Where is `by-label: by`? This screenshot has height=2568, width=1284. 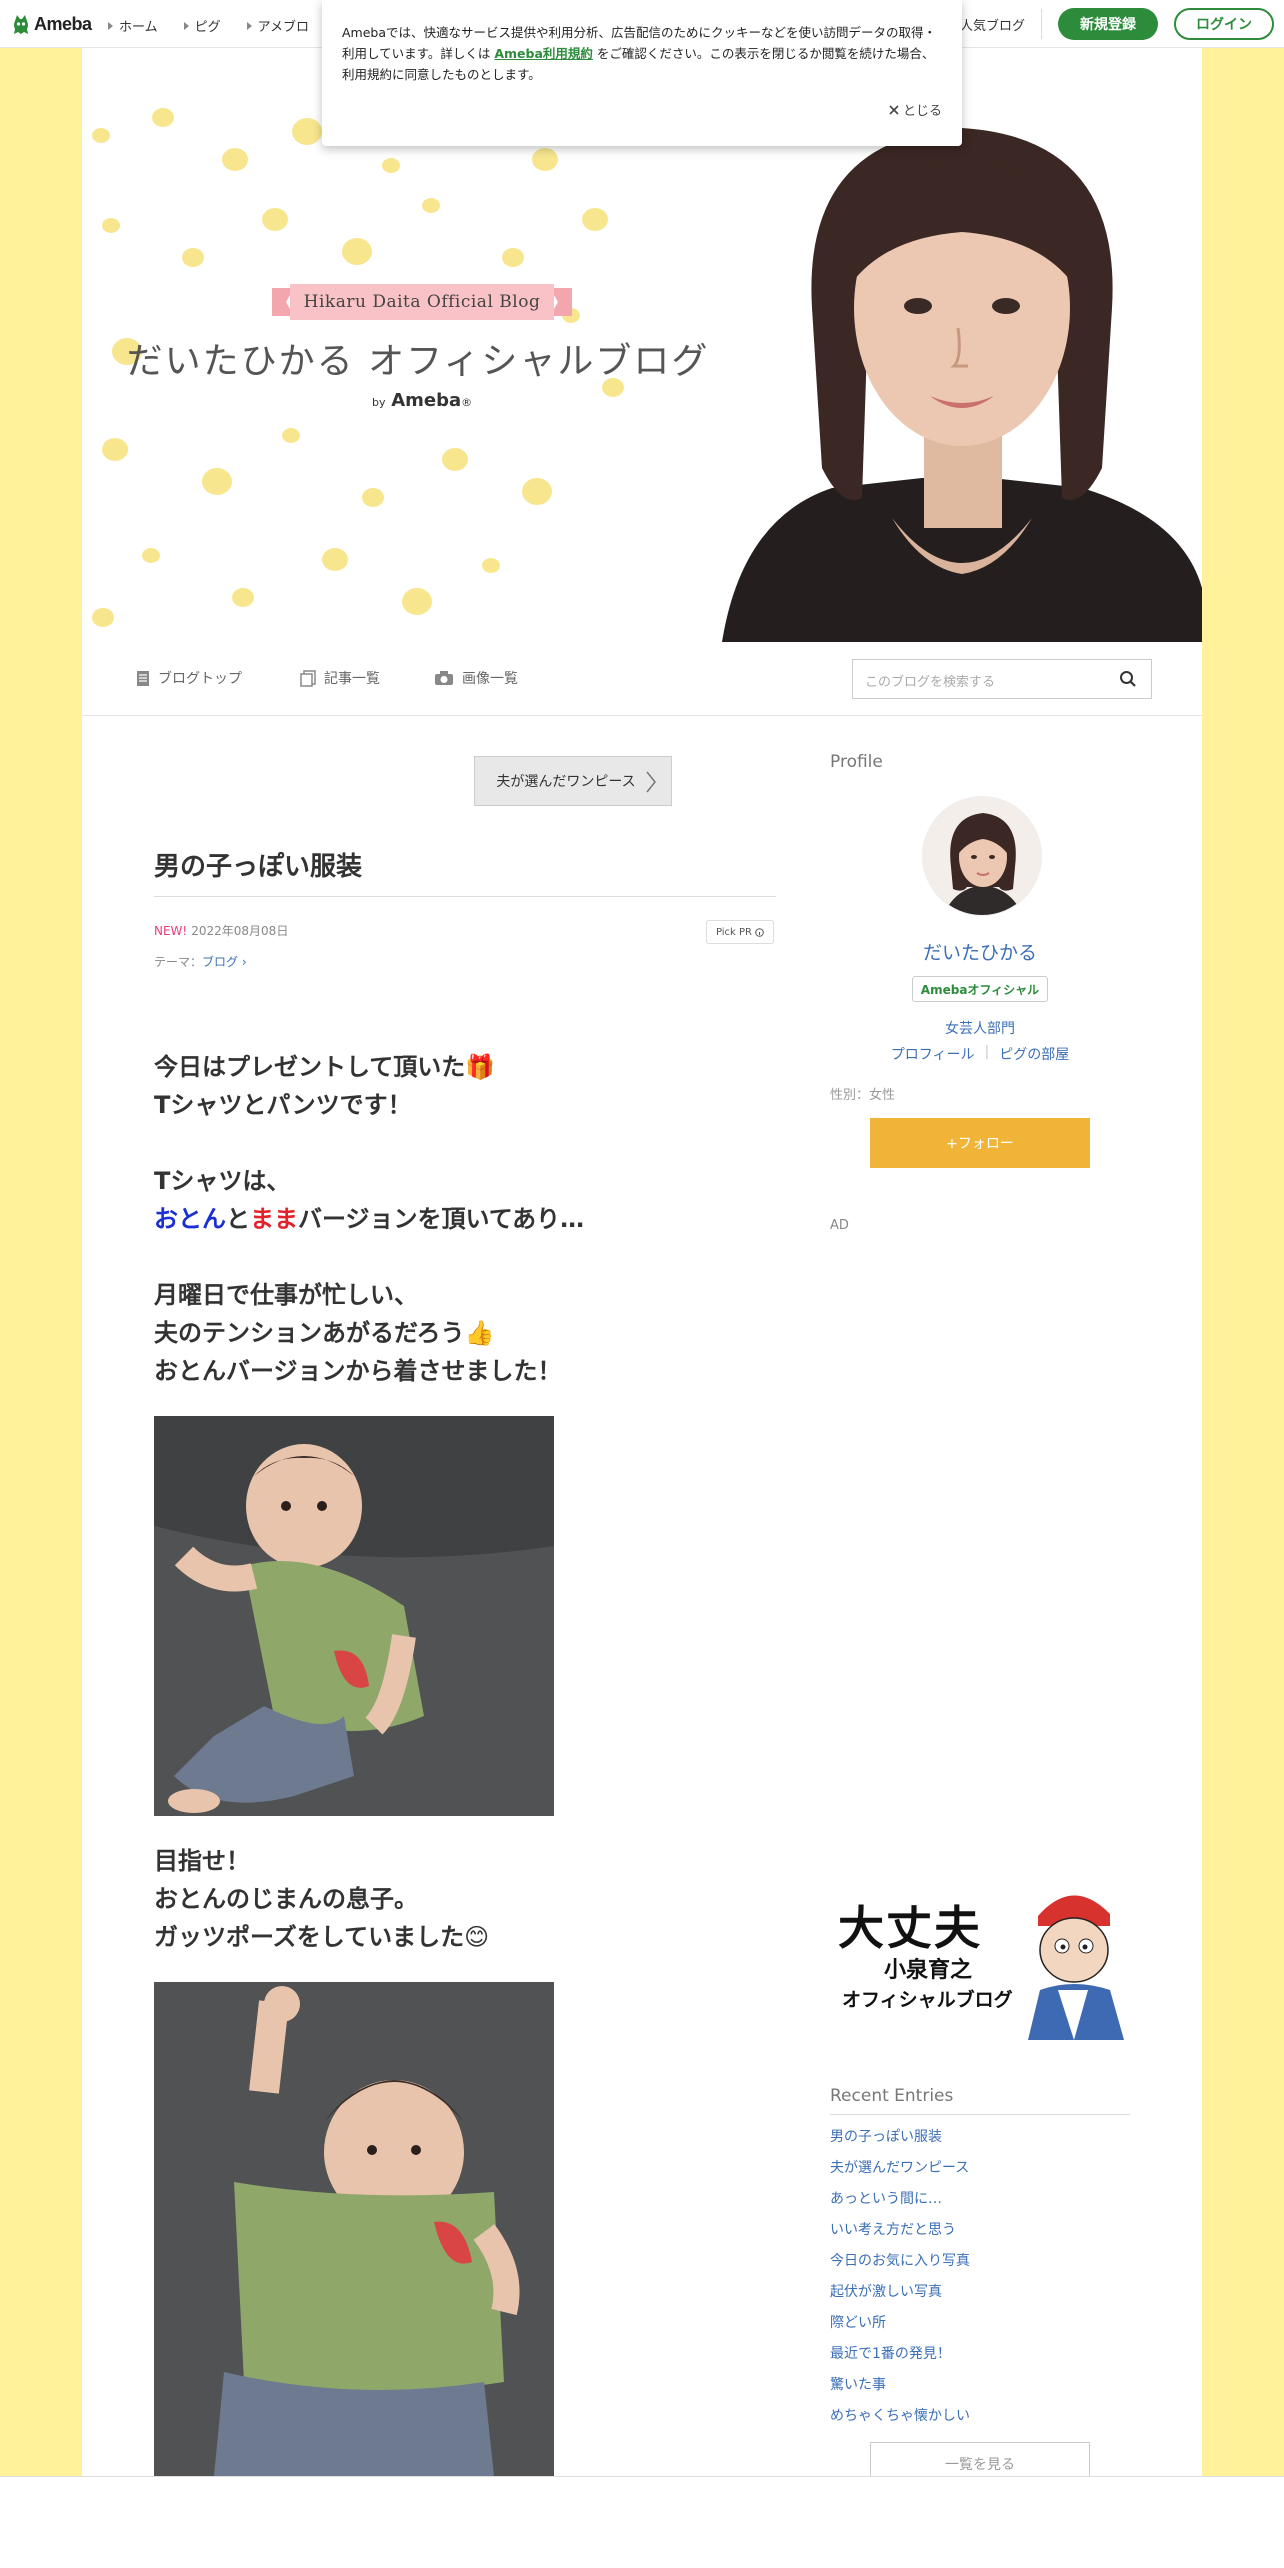 by-label: by is located at coordinates (379, 402).